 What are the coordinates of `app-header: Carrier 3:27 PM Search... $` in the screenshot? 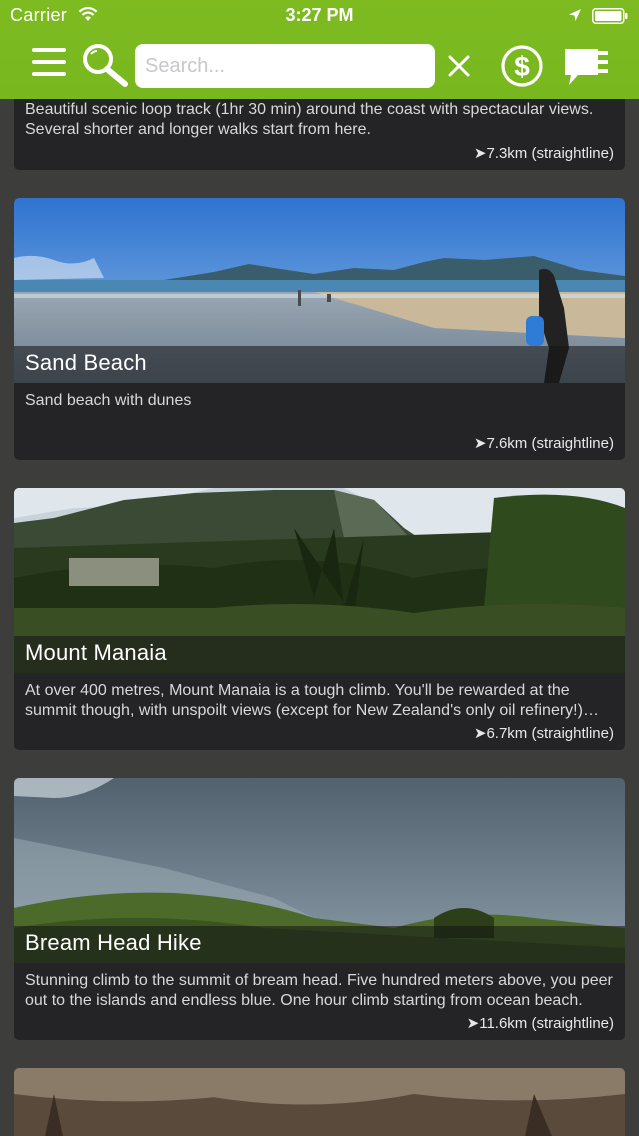 It's located at (319, 49).